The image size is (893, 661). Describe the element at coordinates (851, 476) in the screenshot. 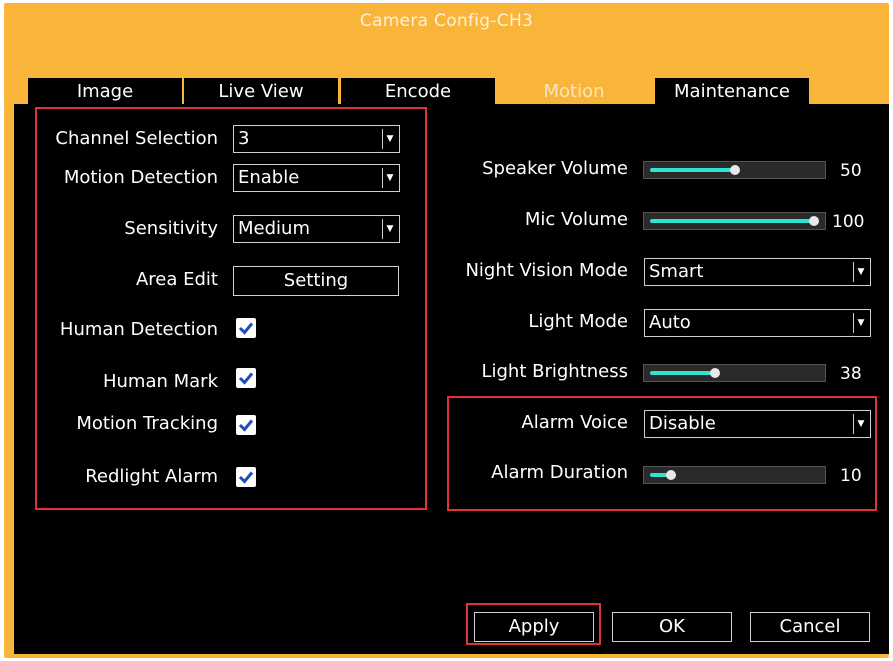

I see `alarm-duration-value: 10` at that location.